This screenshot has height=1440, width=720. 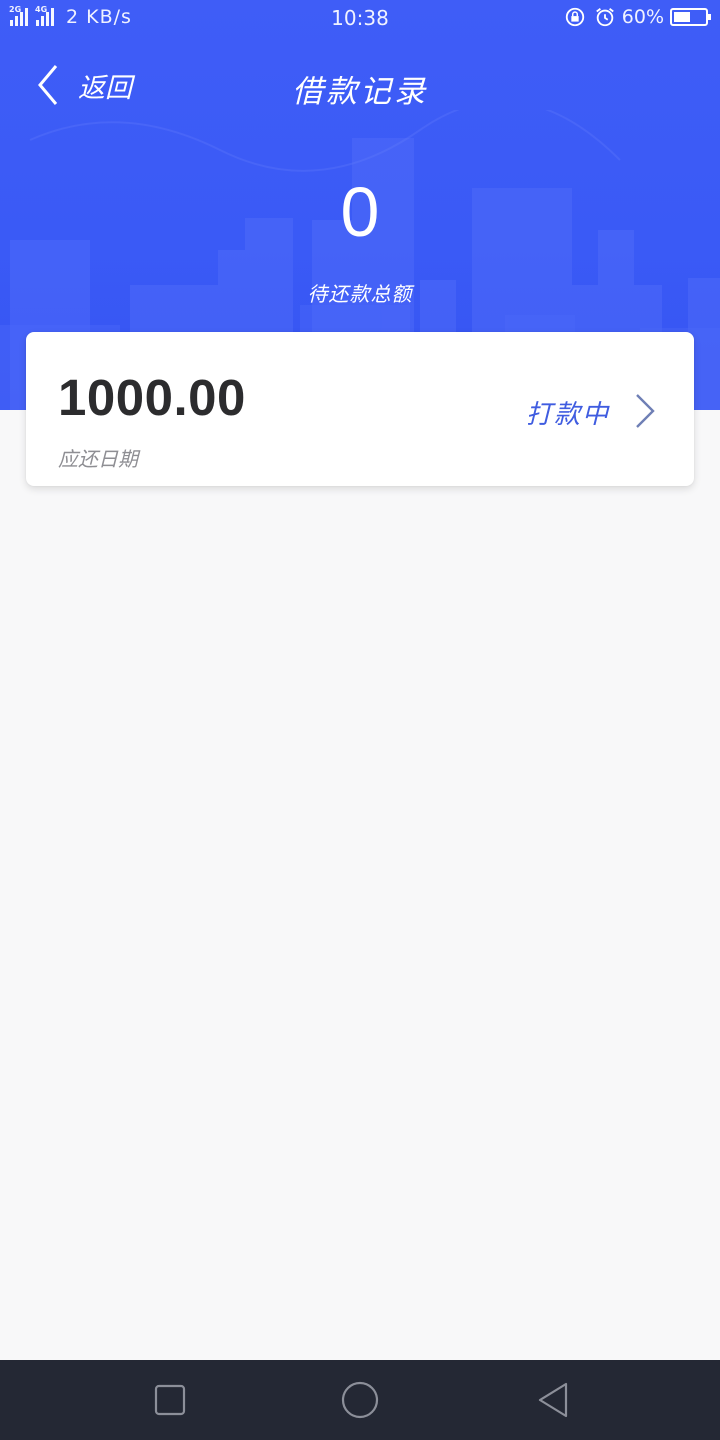 I want to click on due-date-label: 应还日期, so click(x=98, y=459).